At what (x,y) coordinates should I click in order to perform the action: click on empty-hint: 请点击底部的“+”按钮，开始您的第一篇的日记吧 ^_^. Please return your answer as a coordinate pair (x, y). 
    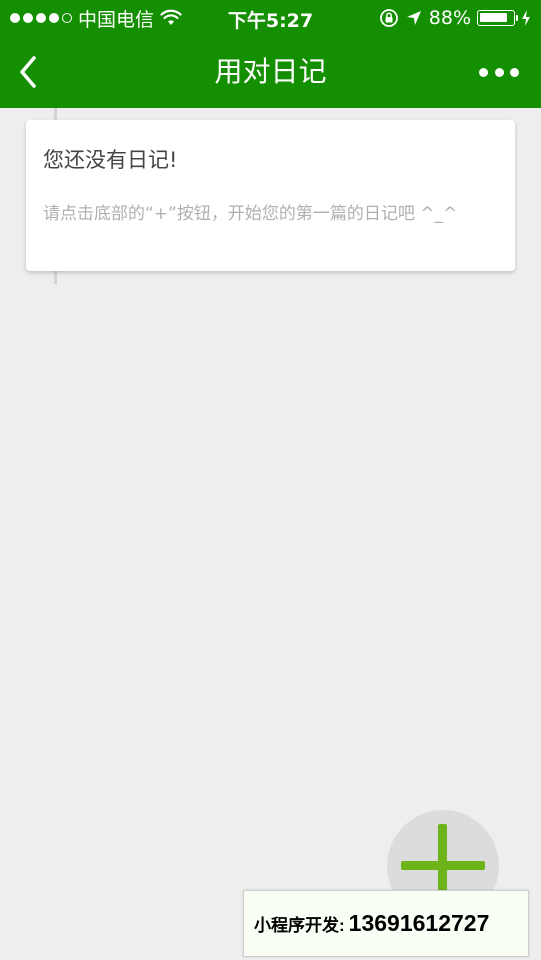
    Looking at the image, I should click on (250, 214).